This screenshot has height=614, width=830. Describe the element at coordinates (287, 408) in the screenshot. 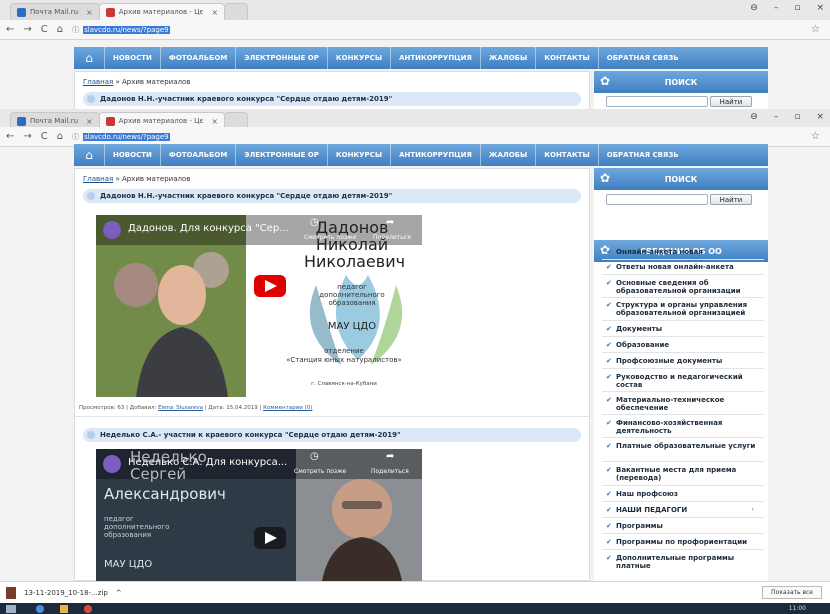

I see `comments-link: Комментарии (0)` at that location.